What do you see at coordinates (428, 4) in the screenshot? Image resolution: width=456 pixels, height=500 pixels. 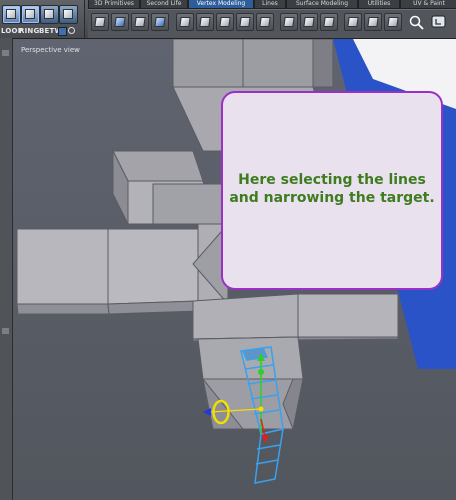 I see `tab-uv-paint: UV & Paint` at bounding box center [428, 4].